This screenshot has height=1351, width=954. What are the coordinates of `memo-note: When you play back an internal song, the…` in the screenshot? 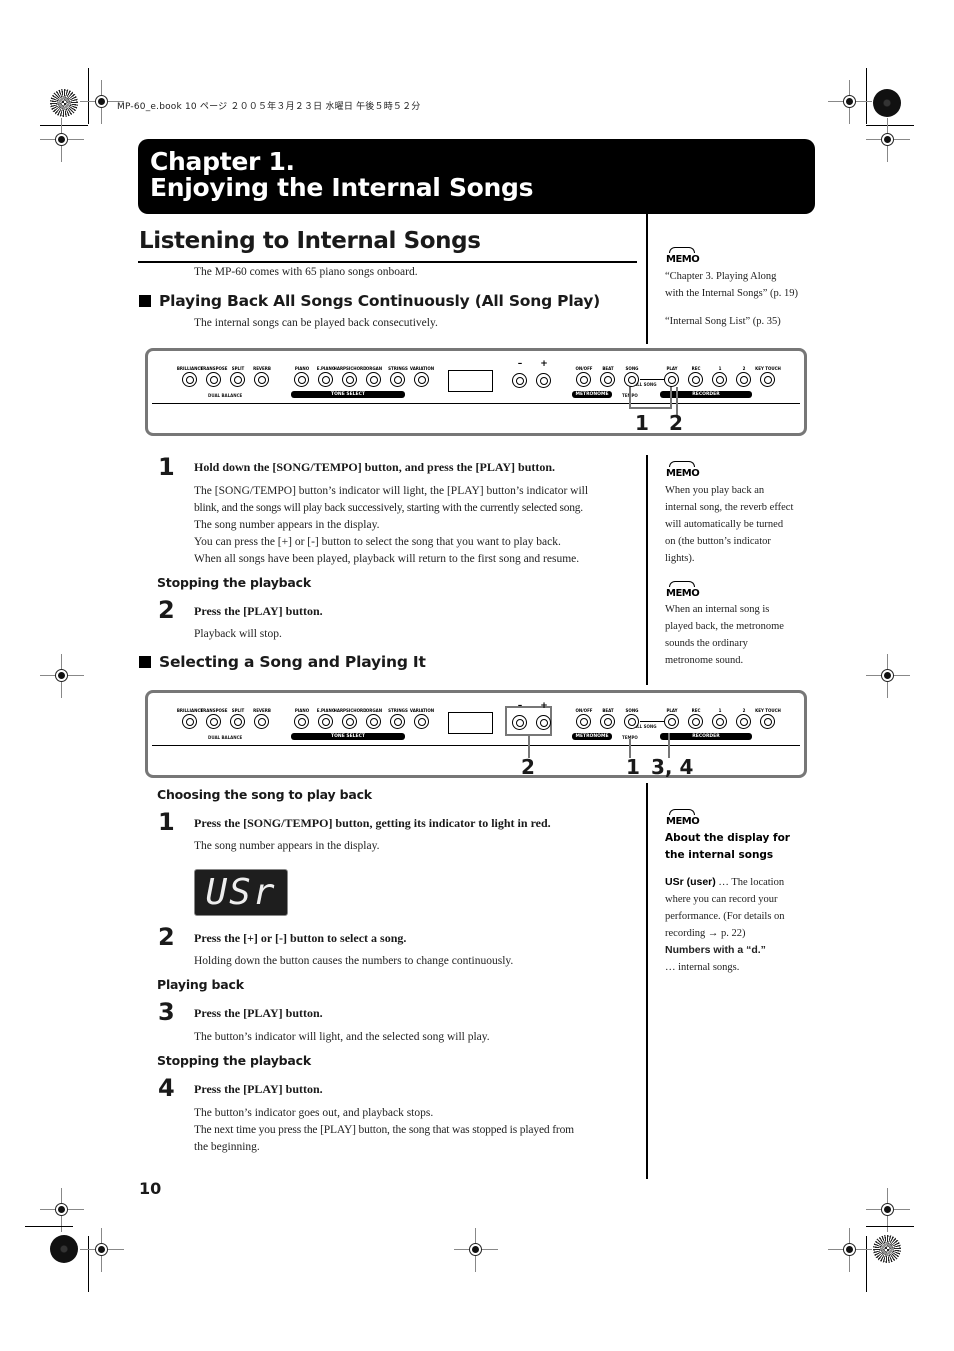 It's located at (740, 524).